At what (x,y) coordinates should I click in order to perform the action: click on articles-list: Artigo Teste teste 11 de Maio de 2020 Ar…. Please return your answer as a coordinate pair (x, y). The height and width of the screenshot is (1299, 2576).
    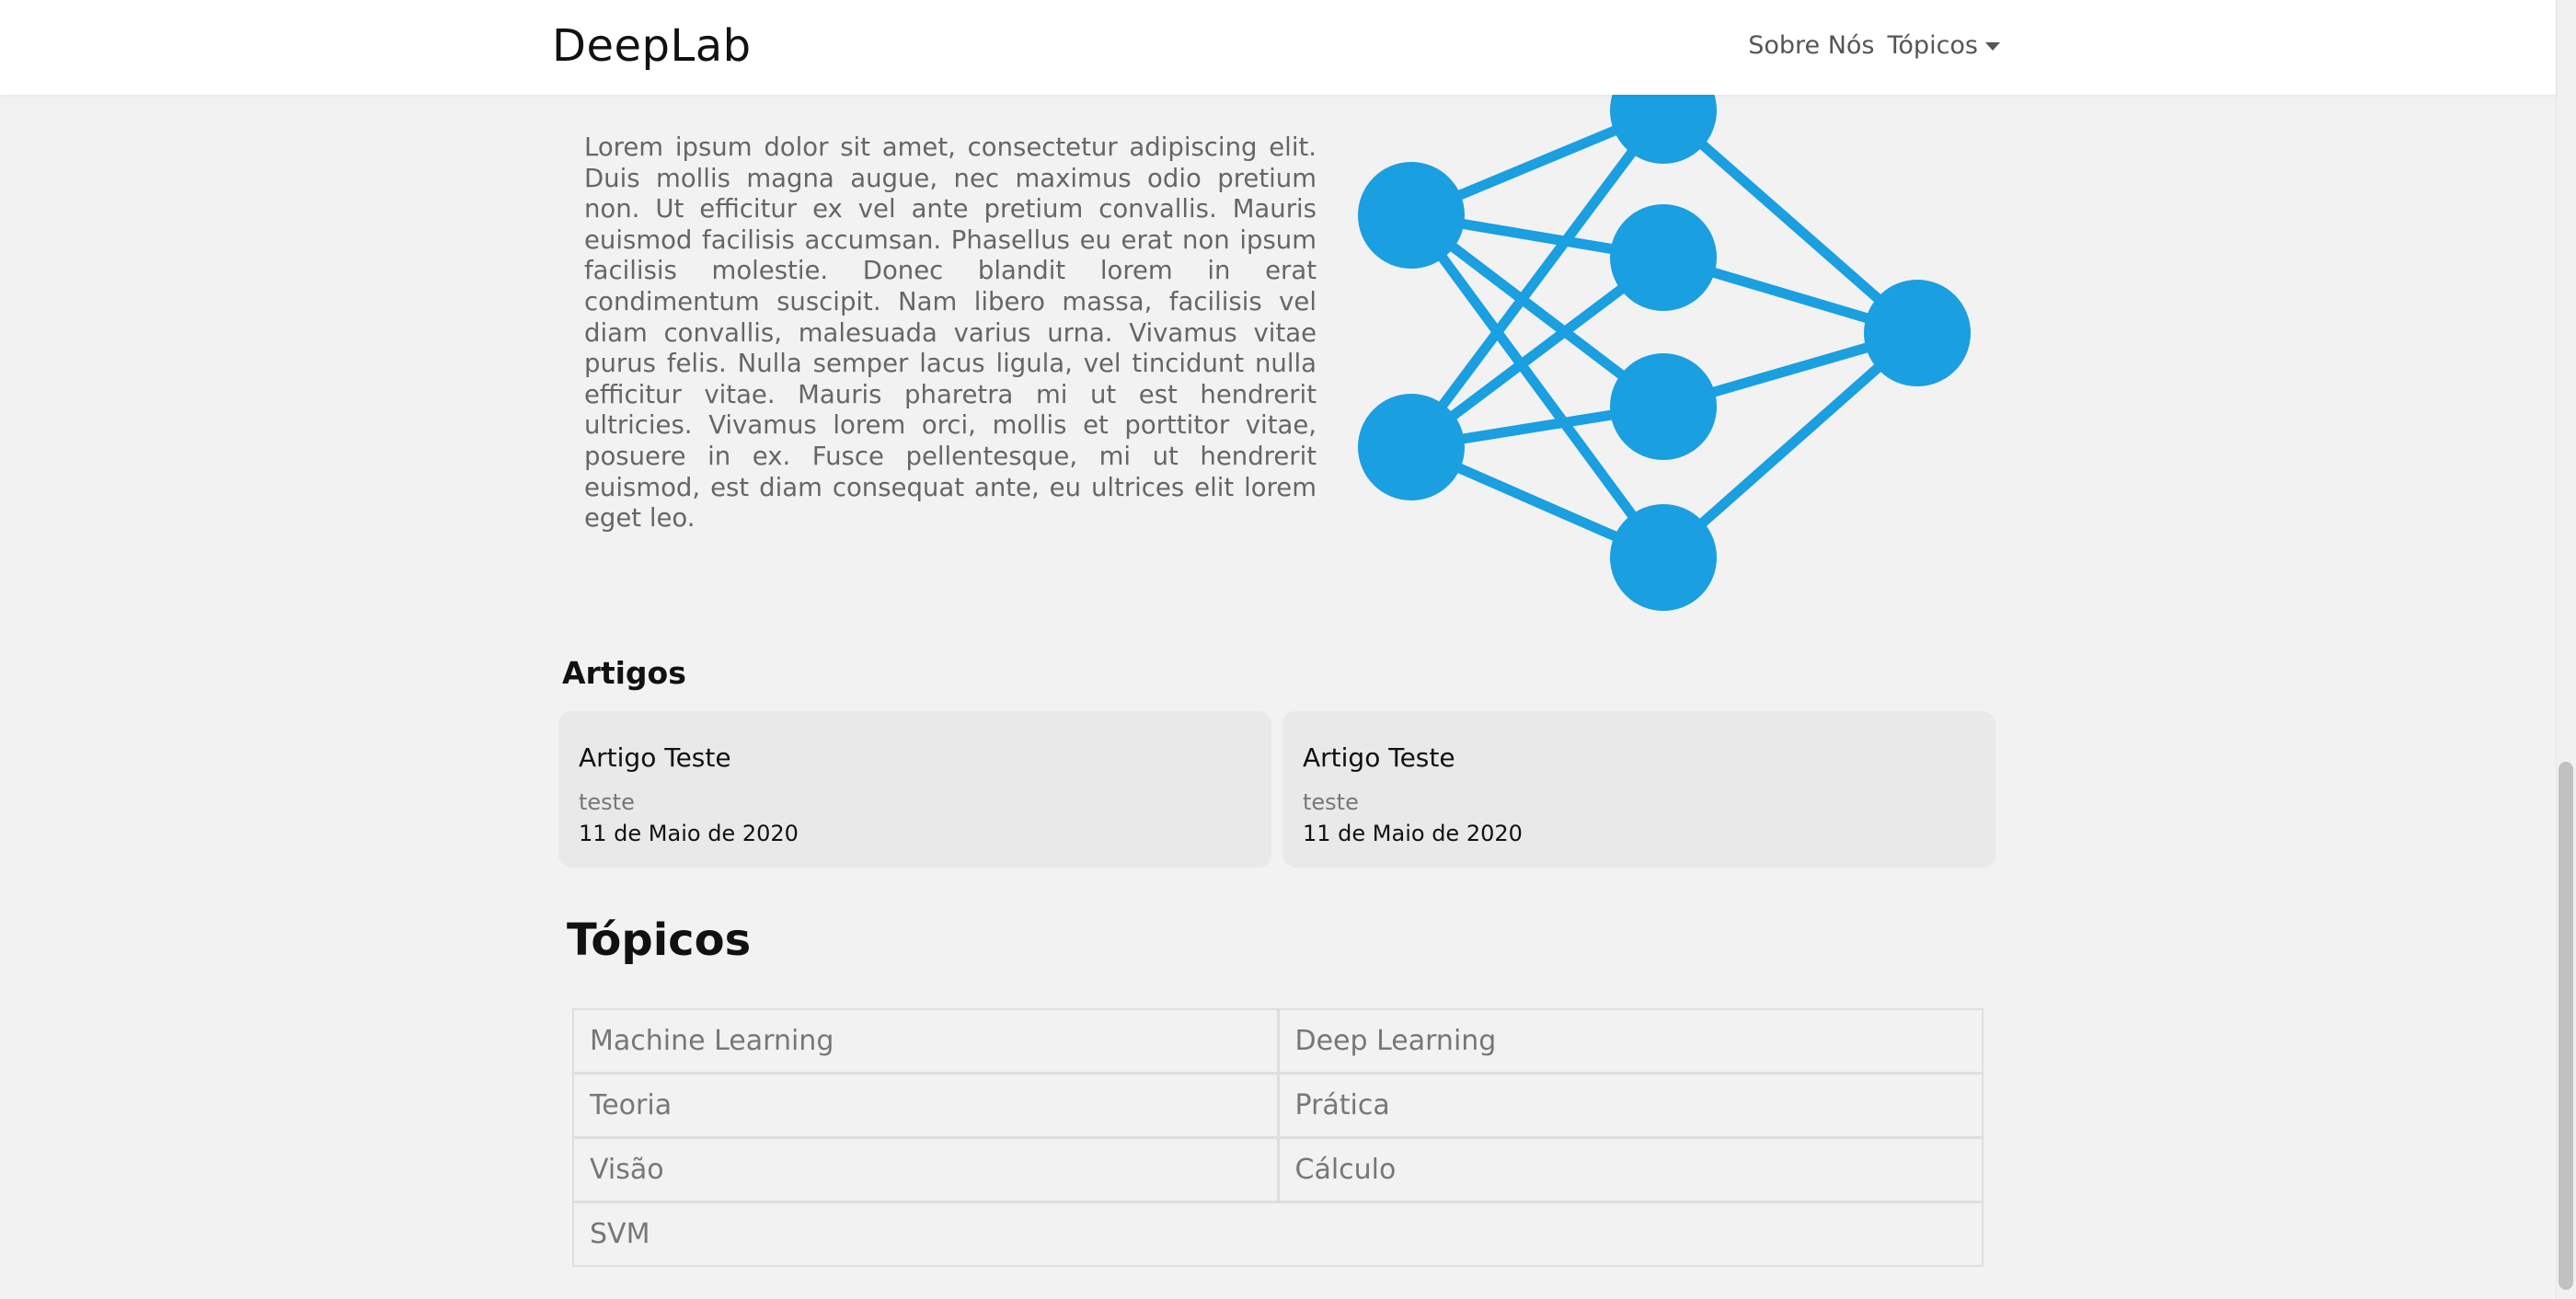
    Looking at the image, I should click on (1276, 789).